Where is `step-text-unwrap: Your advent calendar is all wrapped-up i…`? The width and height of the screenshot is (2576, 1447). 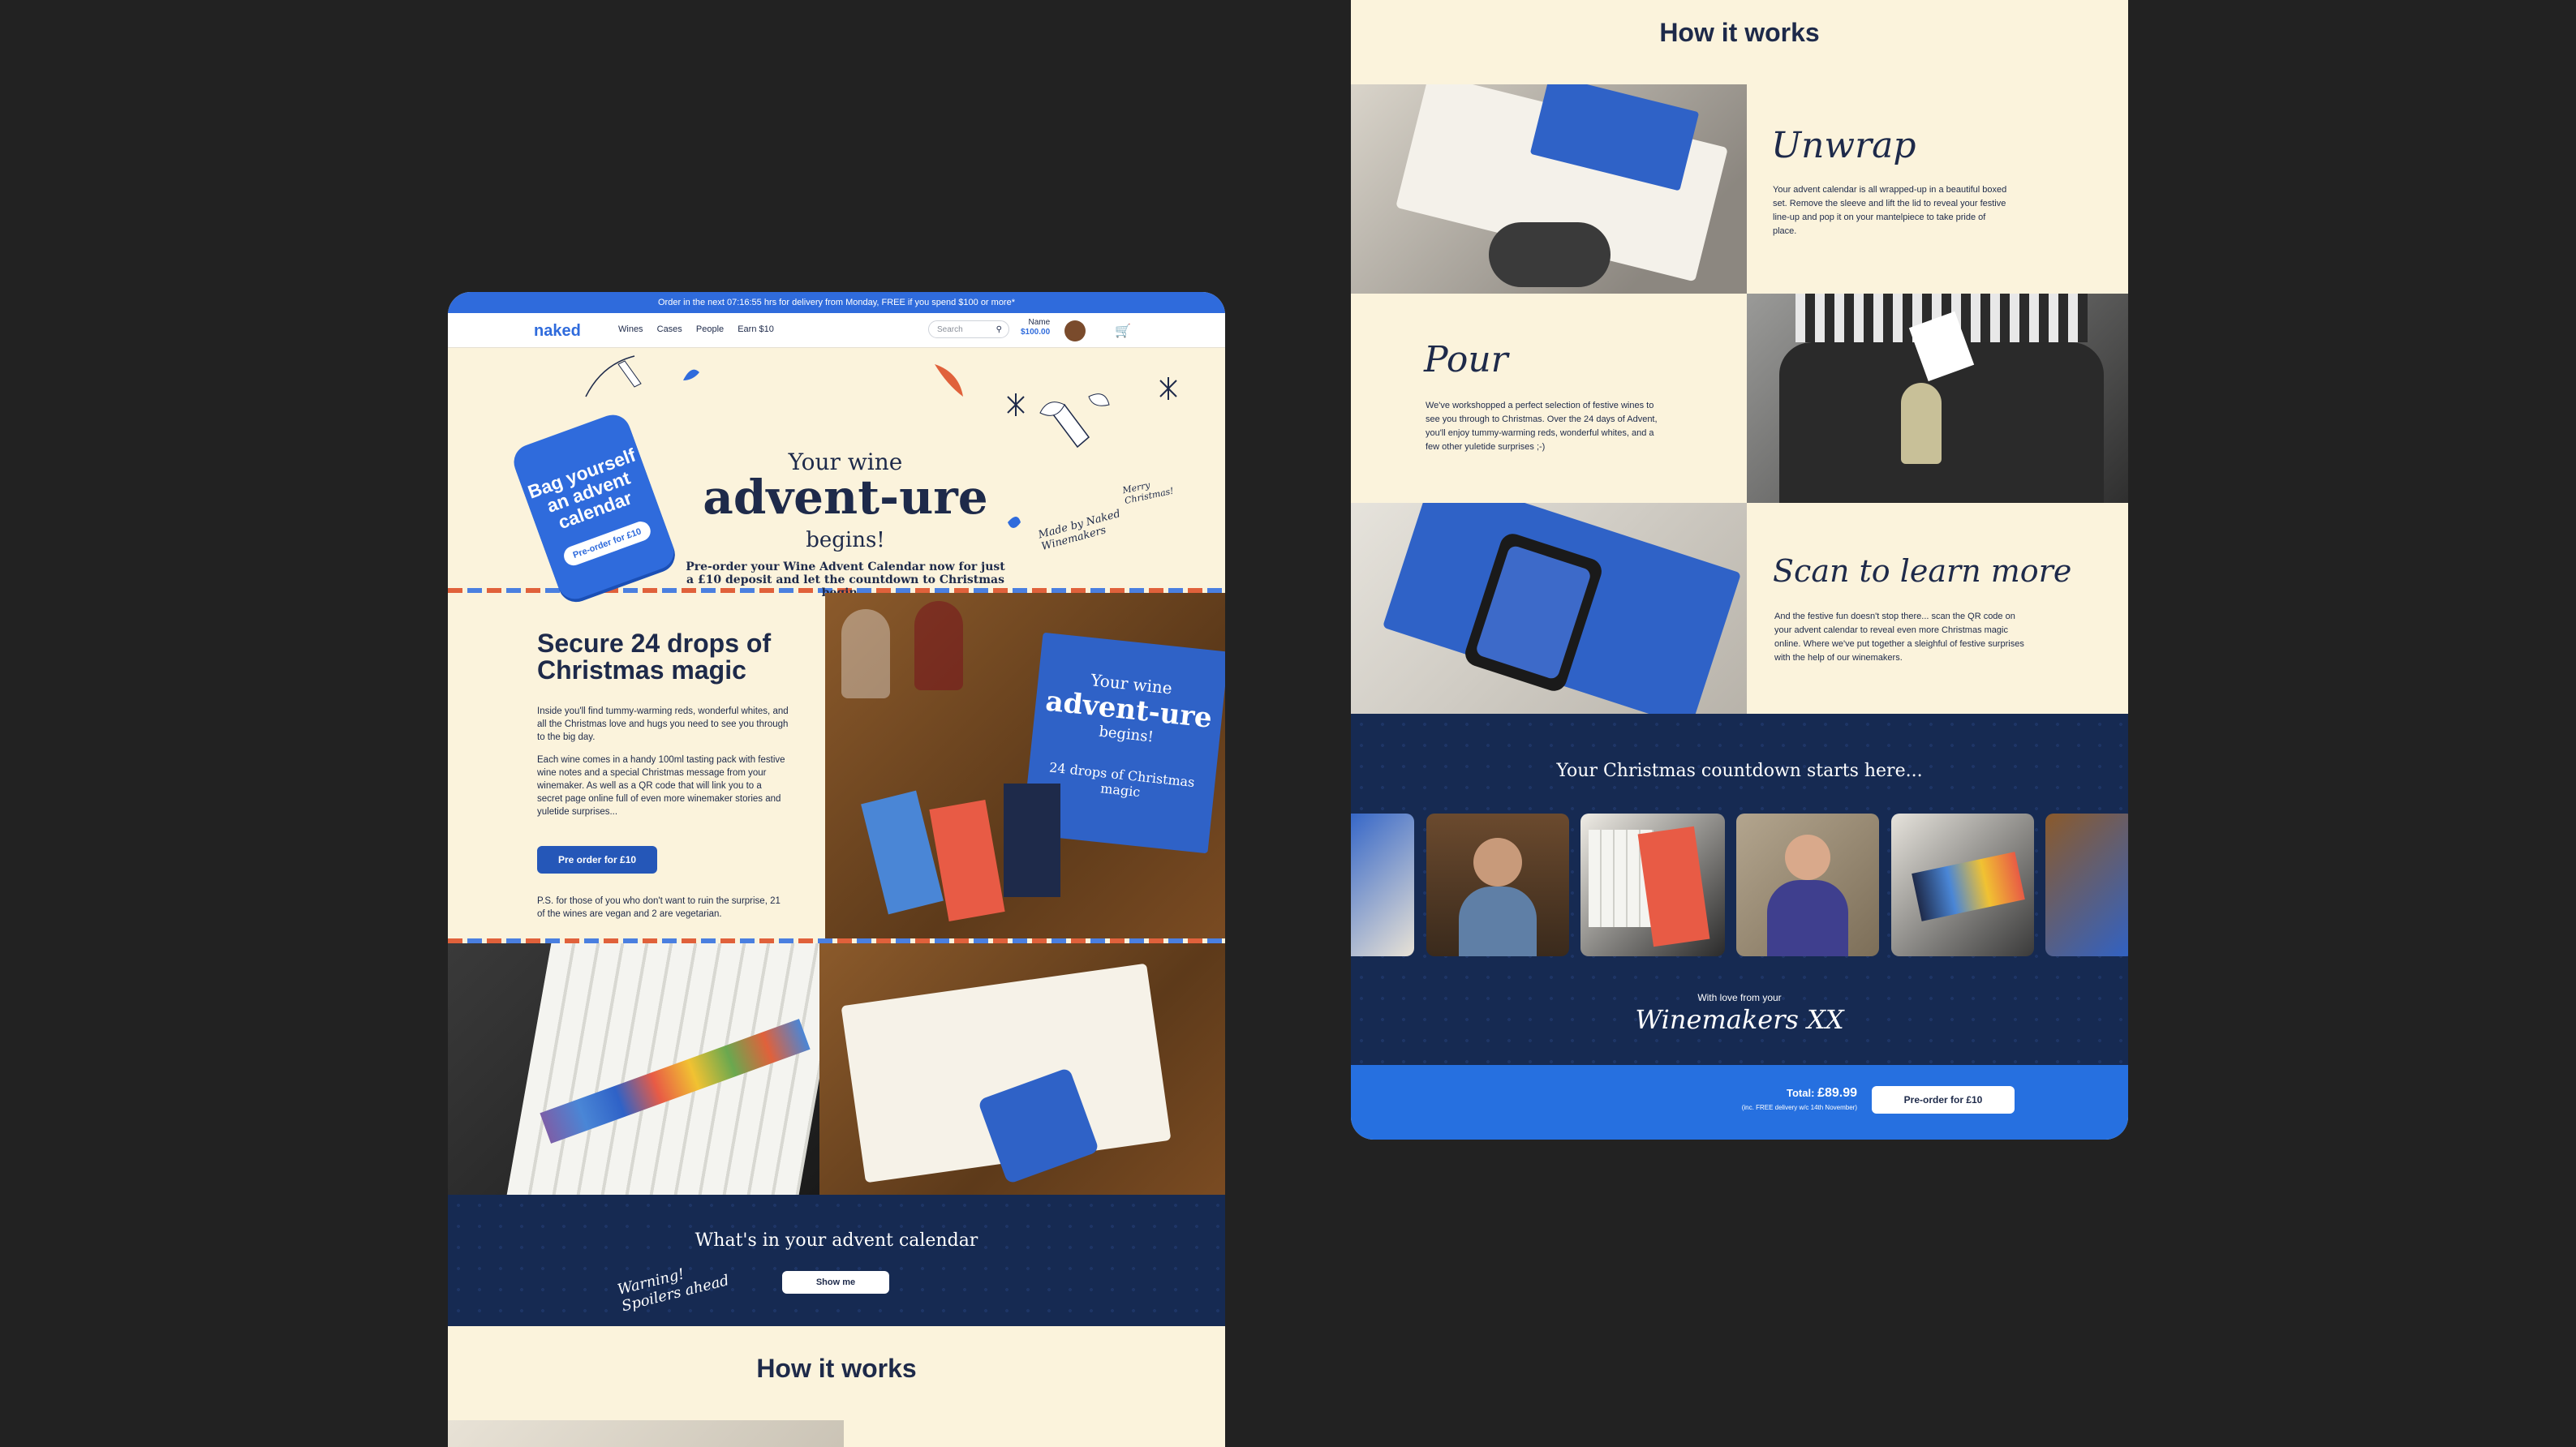 step-text-unwrap: Your advent calendar is all wrapped-up i… is located at coordinates (1890, 210).